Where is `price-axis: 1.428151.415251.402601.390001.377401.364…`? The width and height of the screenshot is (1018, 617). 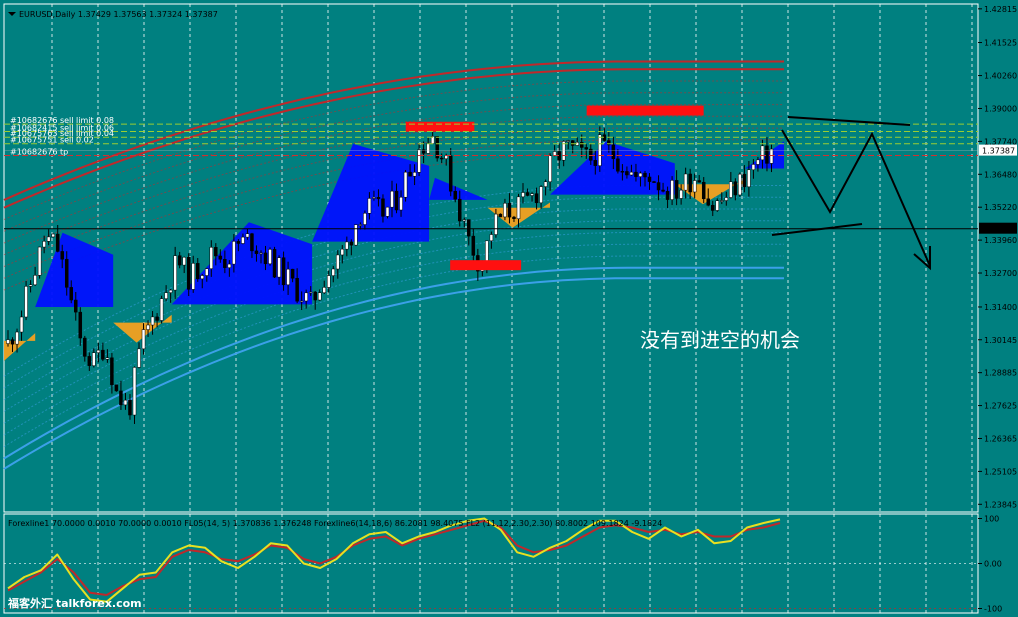 price-axis: 1.428151.415251.402601.390001.377401.364… is located at coordinates (997, 257).